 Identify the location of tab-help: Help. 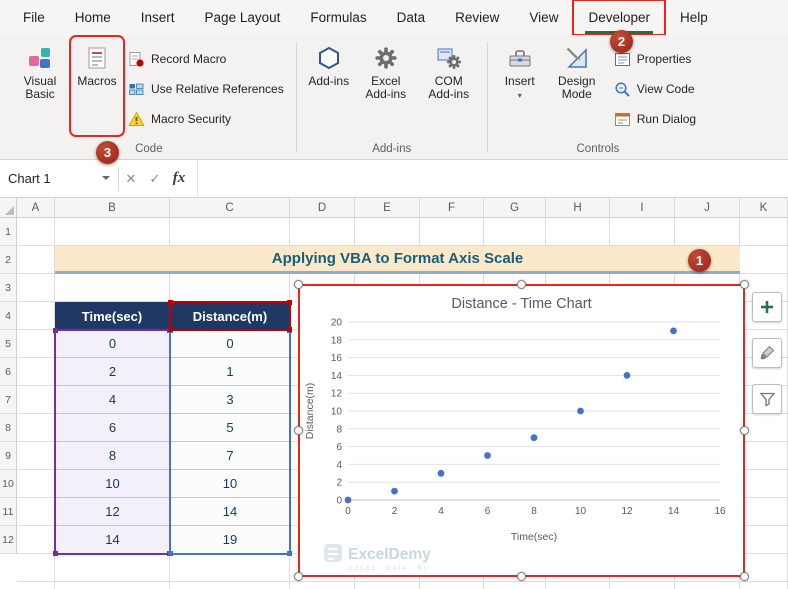
(694, 17).